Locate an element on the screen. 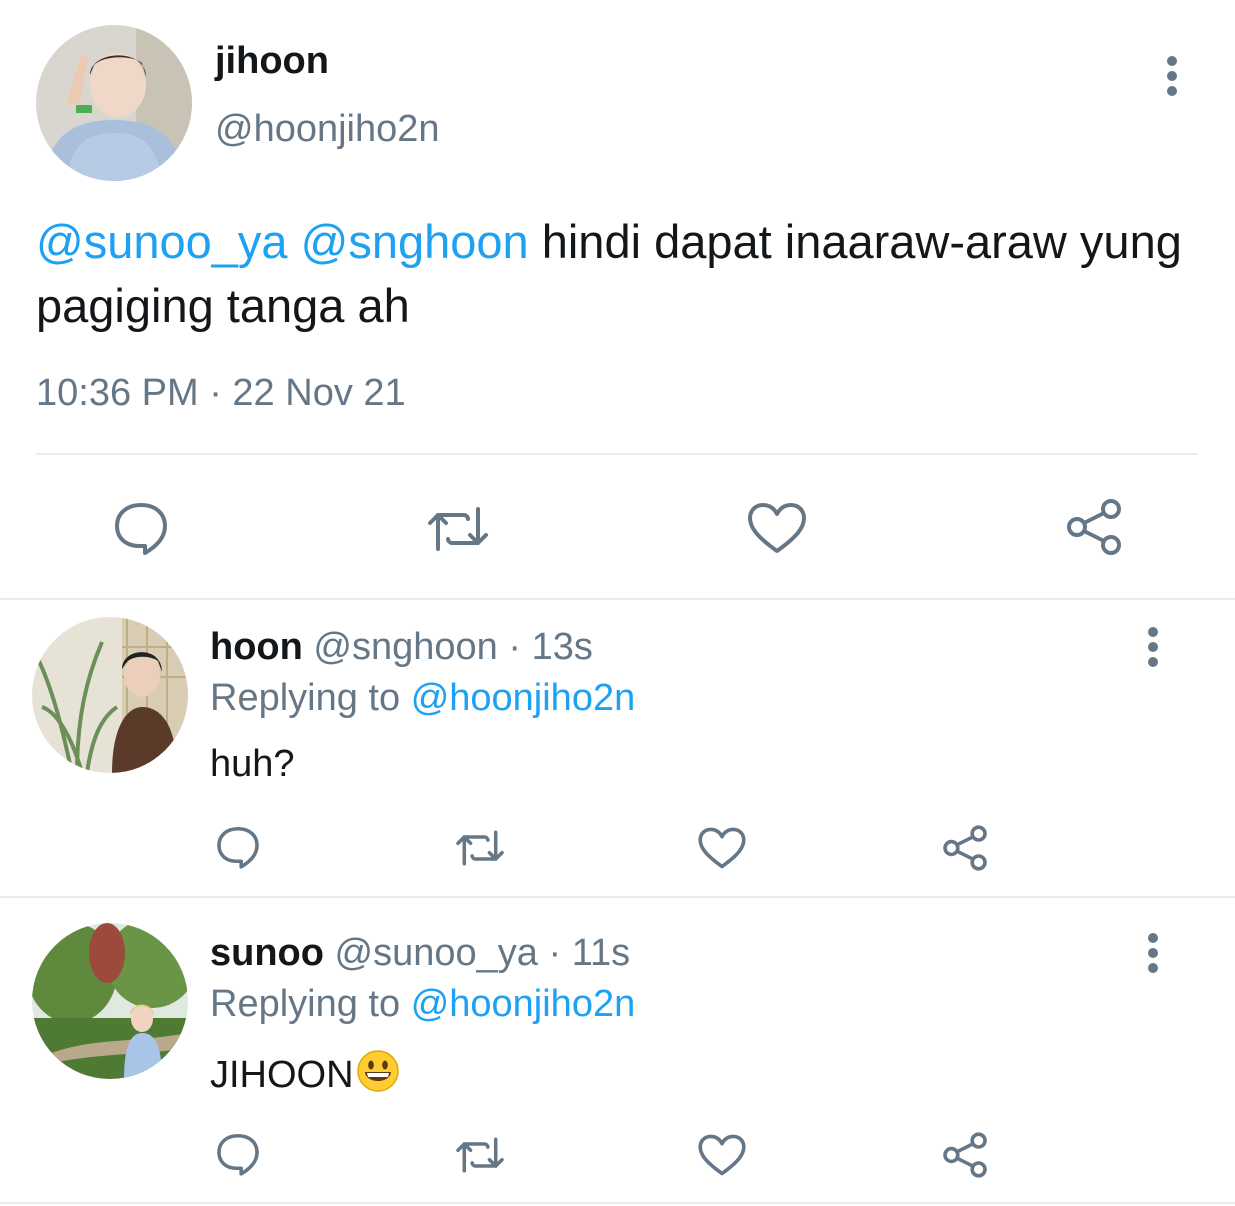 Image resolution: width=1235 pixels, height=1206 pixels. author-name: sunoo is located at coordinates (267, 953).